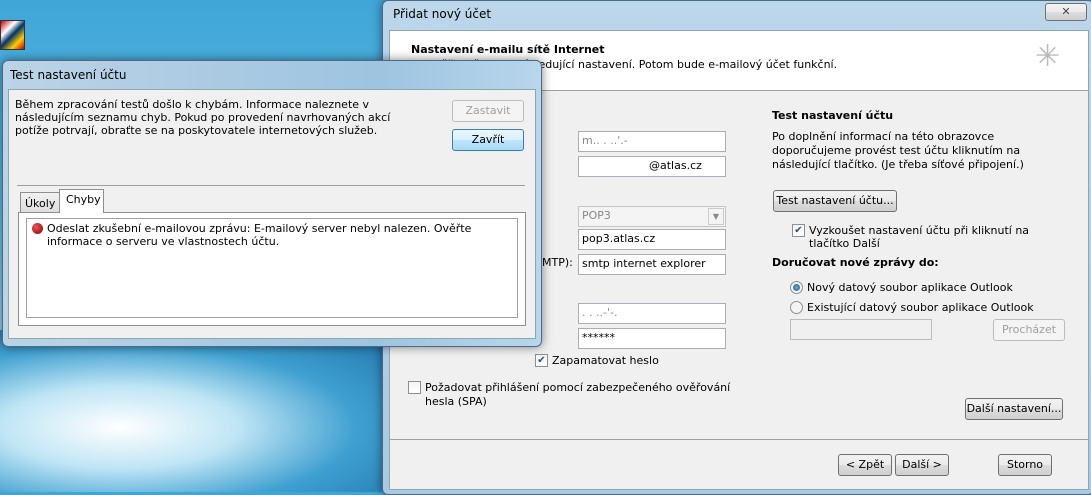 The image size is (1091, 495). I want to click on cursor-sparkle-icon: ✳, so click(1048, 56).